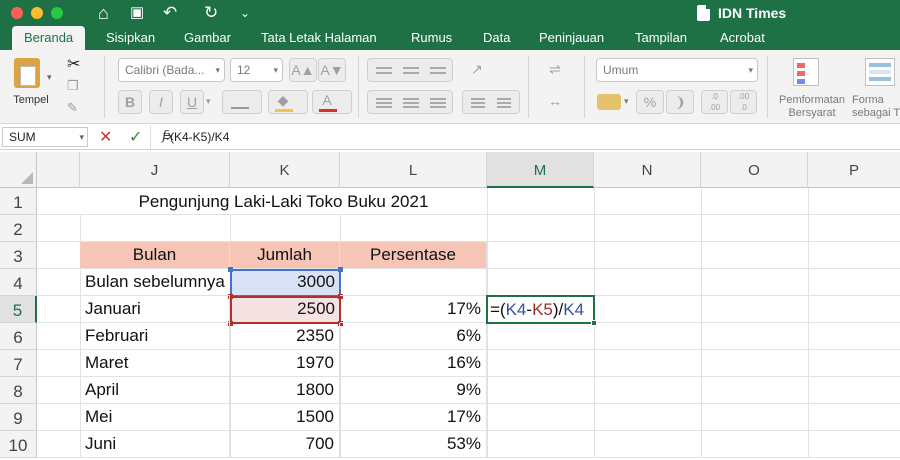  I want to click on cell-bulan: Bulan sebelumnya, so click(155, 282).